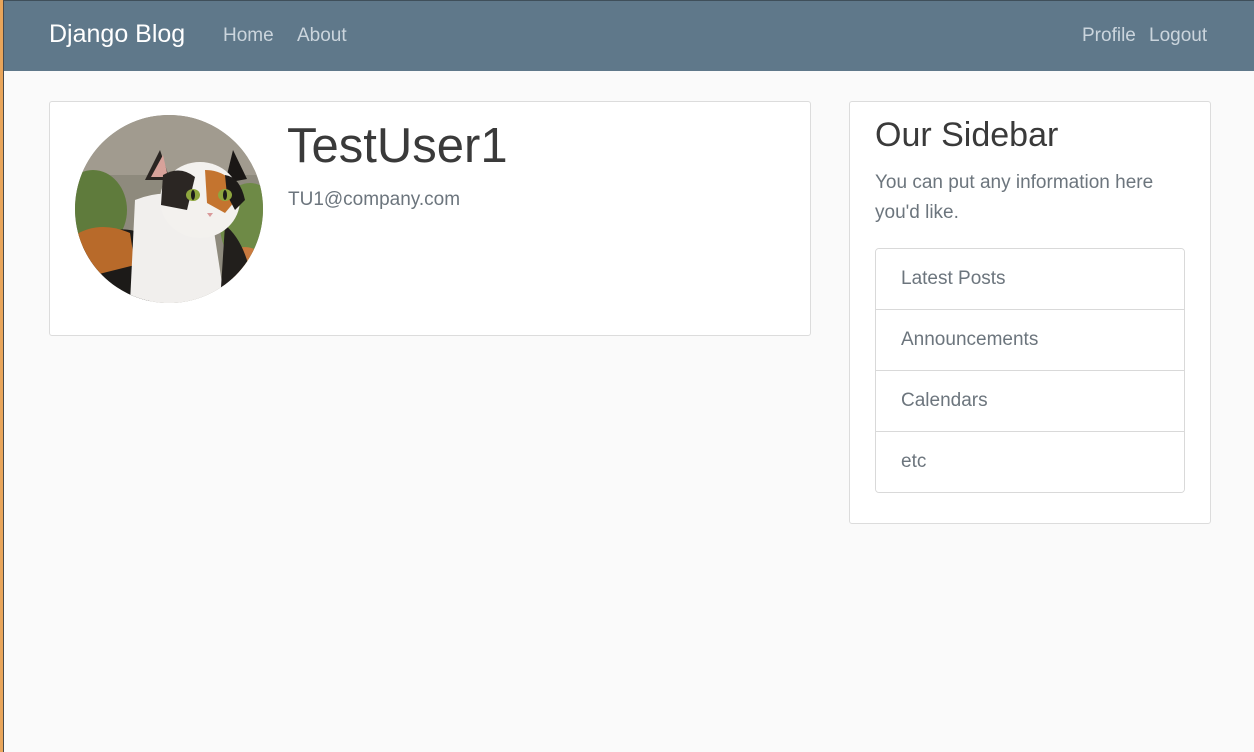  I want to click on brand-link: Django Blog, so click(117, 34).